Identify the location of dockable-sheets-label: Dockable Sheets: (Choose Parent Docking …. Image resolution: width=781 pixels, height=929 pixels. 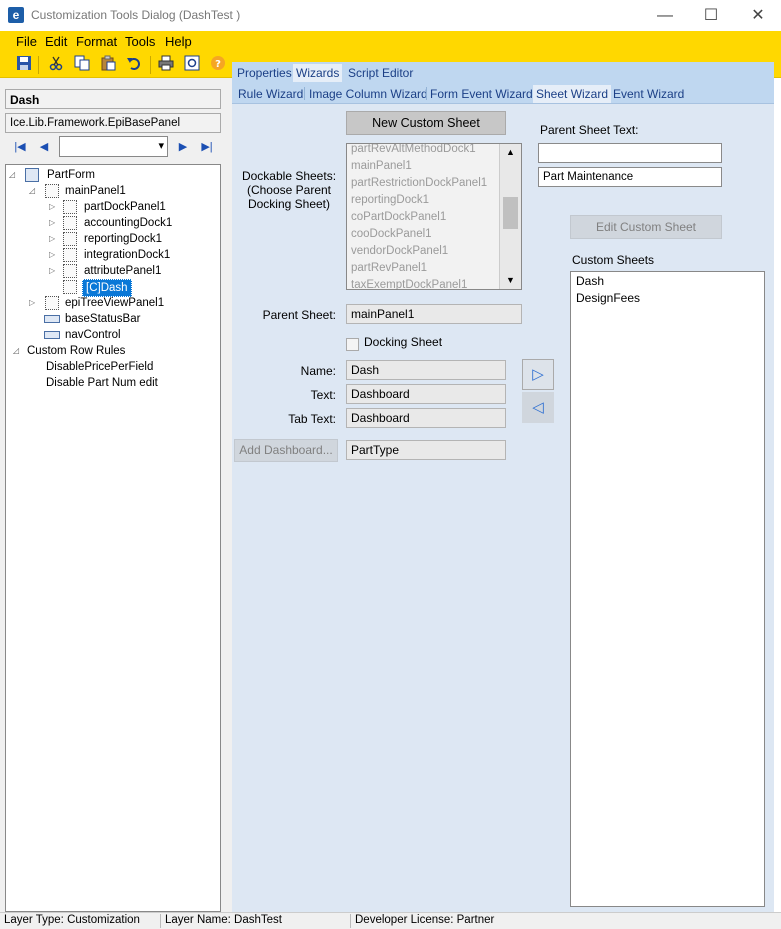
(289, 190).